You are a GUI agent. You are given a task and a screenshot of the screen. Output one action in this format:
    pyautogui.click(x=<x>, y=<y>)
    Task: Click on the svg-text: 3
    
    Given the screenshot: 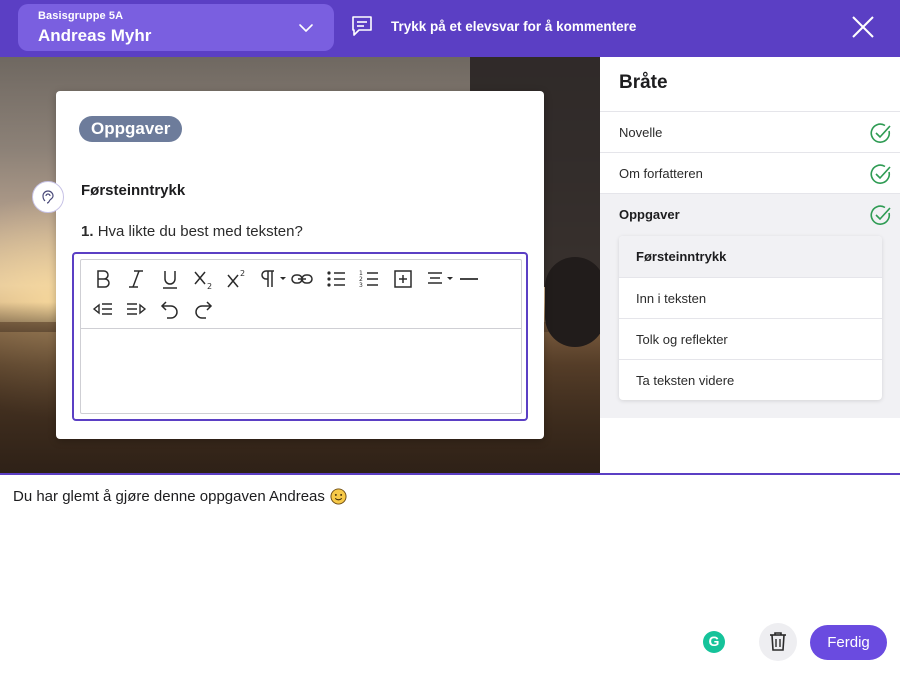 What is the action you would take?
    pyautogui.click(x=361, y=285)
    